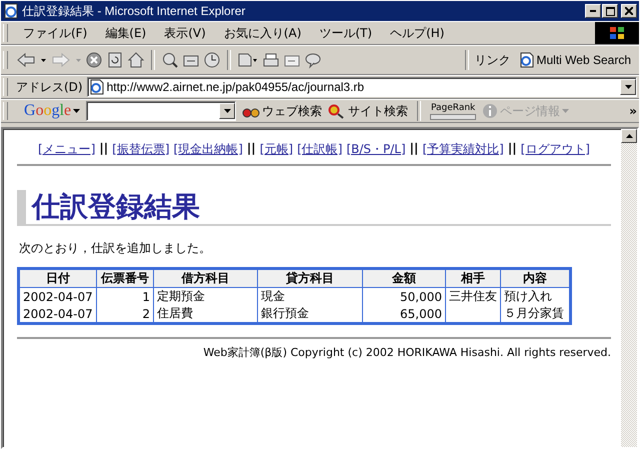 This screenshot has width=640, height=450. I want to click on scroll-up-button, so click(629, 136).